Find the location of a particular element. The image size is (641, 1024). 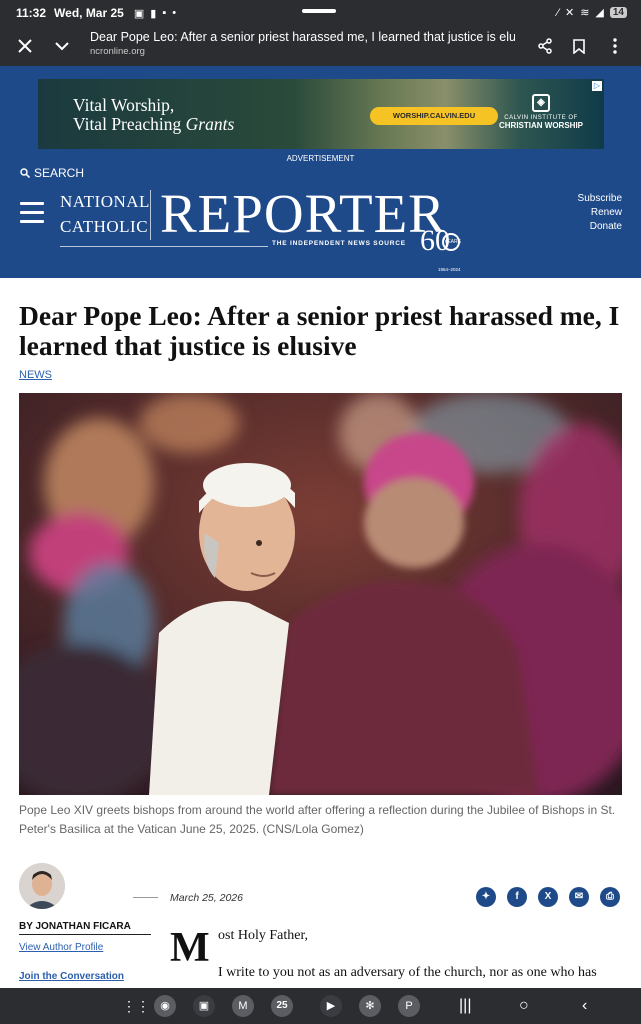

ad-headline-line2: Vital Preaching Grants is located at coordinates (153, 124).